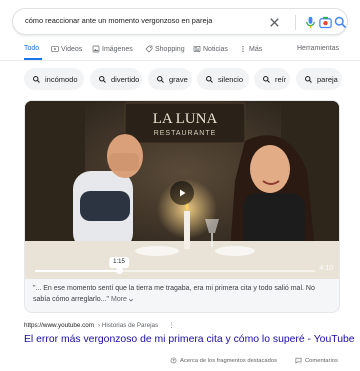 Image resolution: width=360 pixels, height=371 pixels. I want to click on play-button, so click(182, 193).